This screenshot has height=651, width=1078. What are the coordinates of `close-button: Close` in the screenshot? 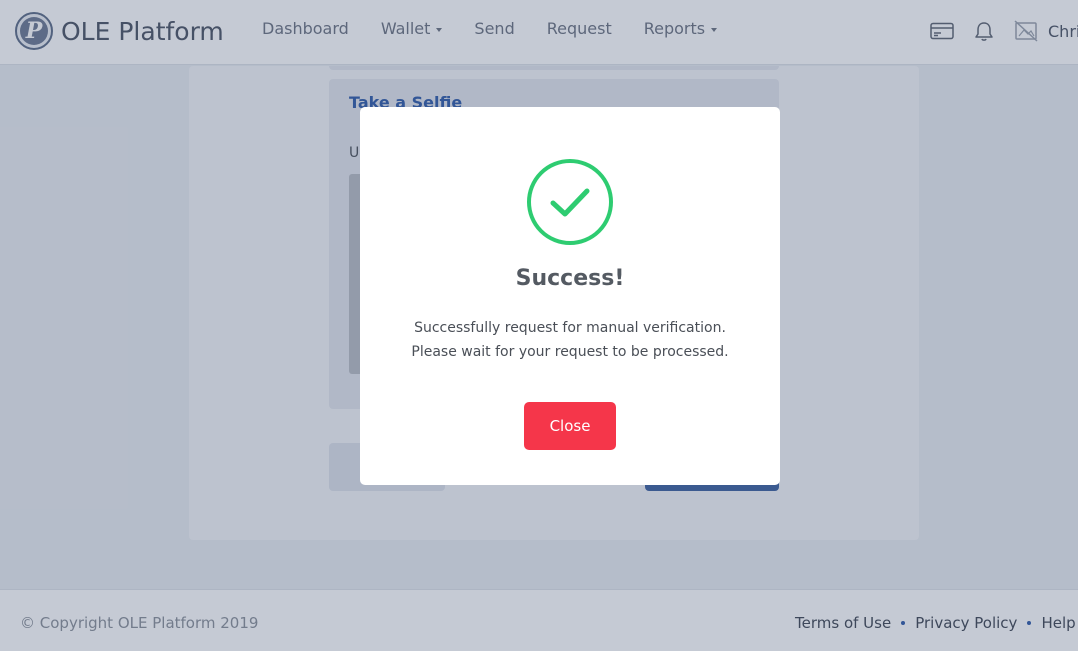 It's located at (570, 426).